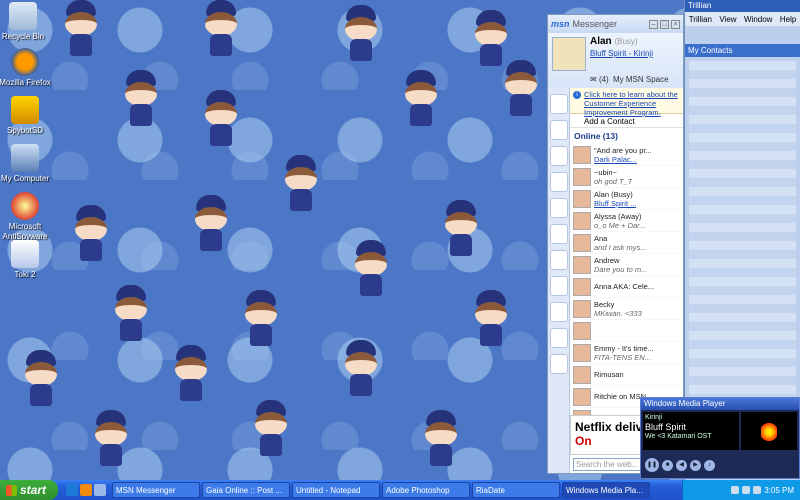 This screenshot has width=800, height=500. What do you see at coordinates (664, 24) in the screenshot?
I see `maximize-icon: □` at bounding box center [664, 24].